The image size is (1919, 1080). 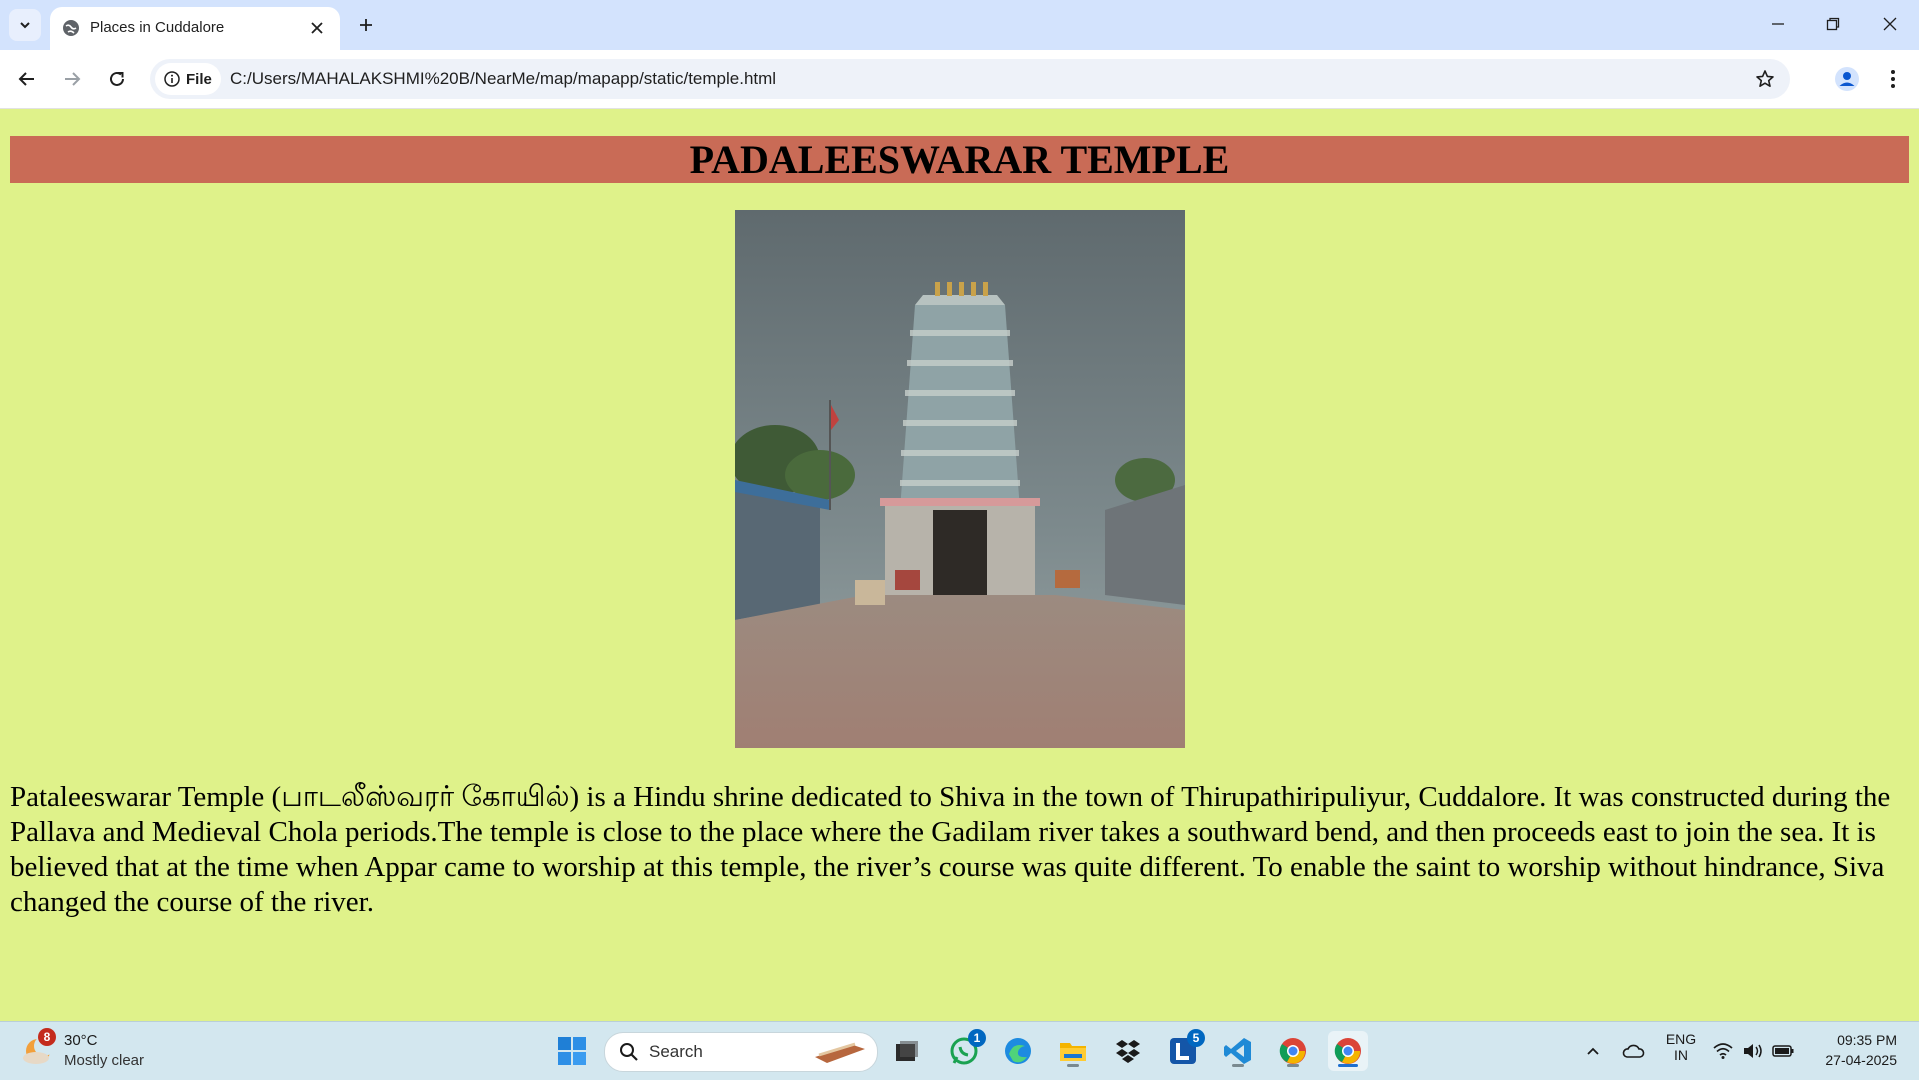 I want to click on clock: 09:35 PM 27-04-2025, so click(x=1861, y=1050).